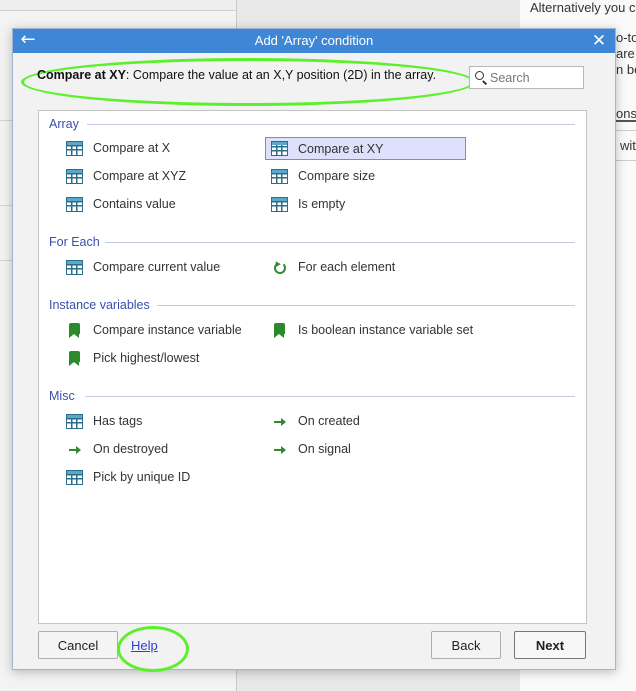 The height and width of the screenshot is (691, 636). I want to click on search-icon, so click(481, 78).